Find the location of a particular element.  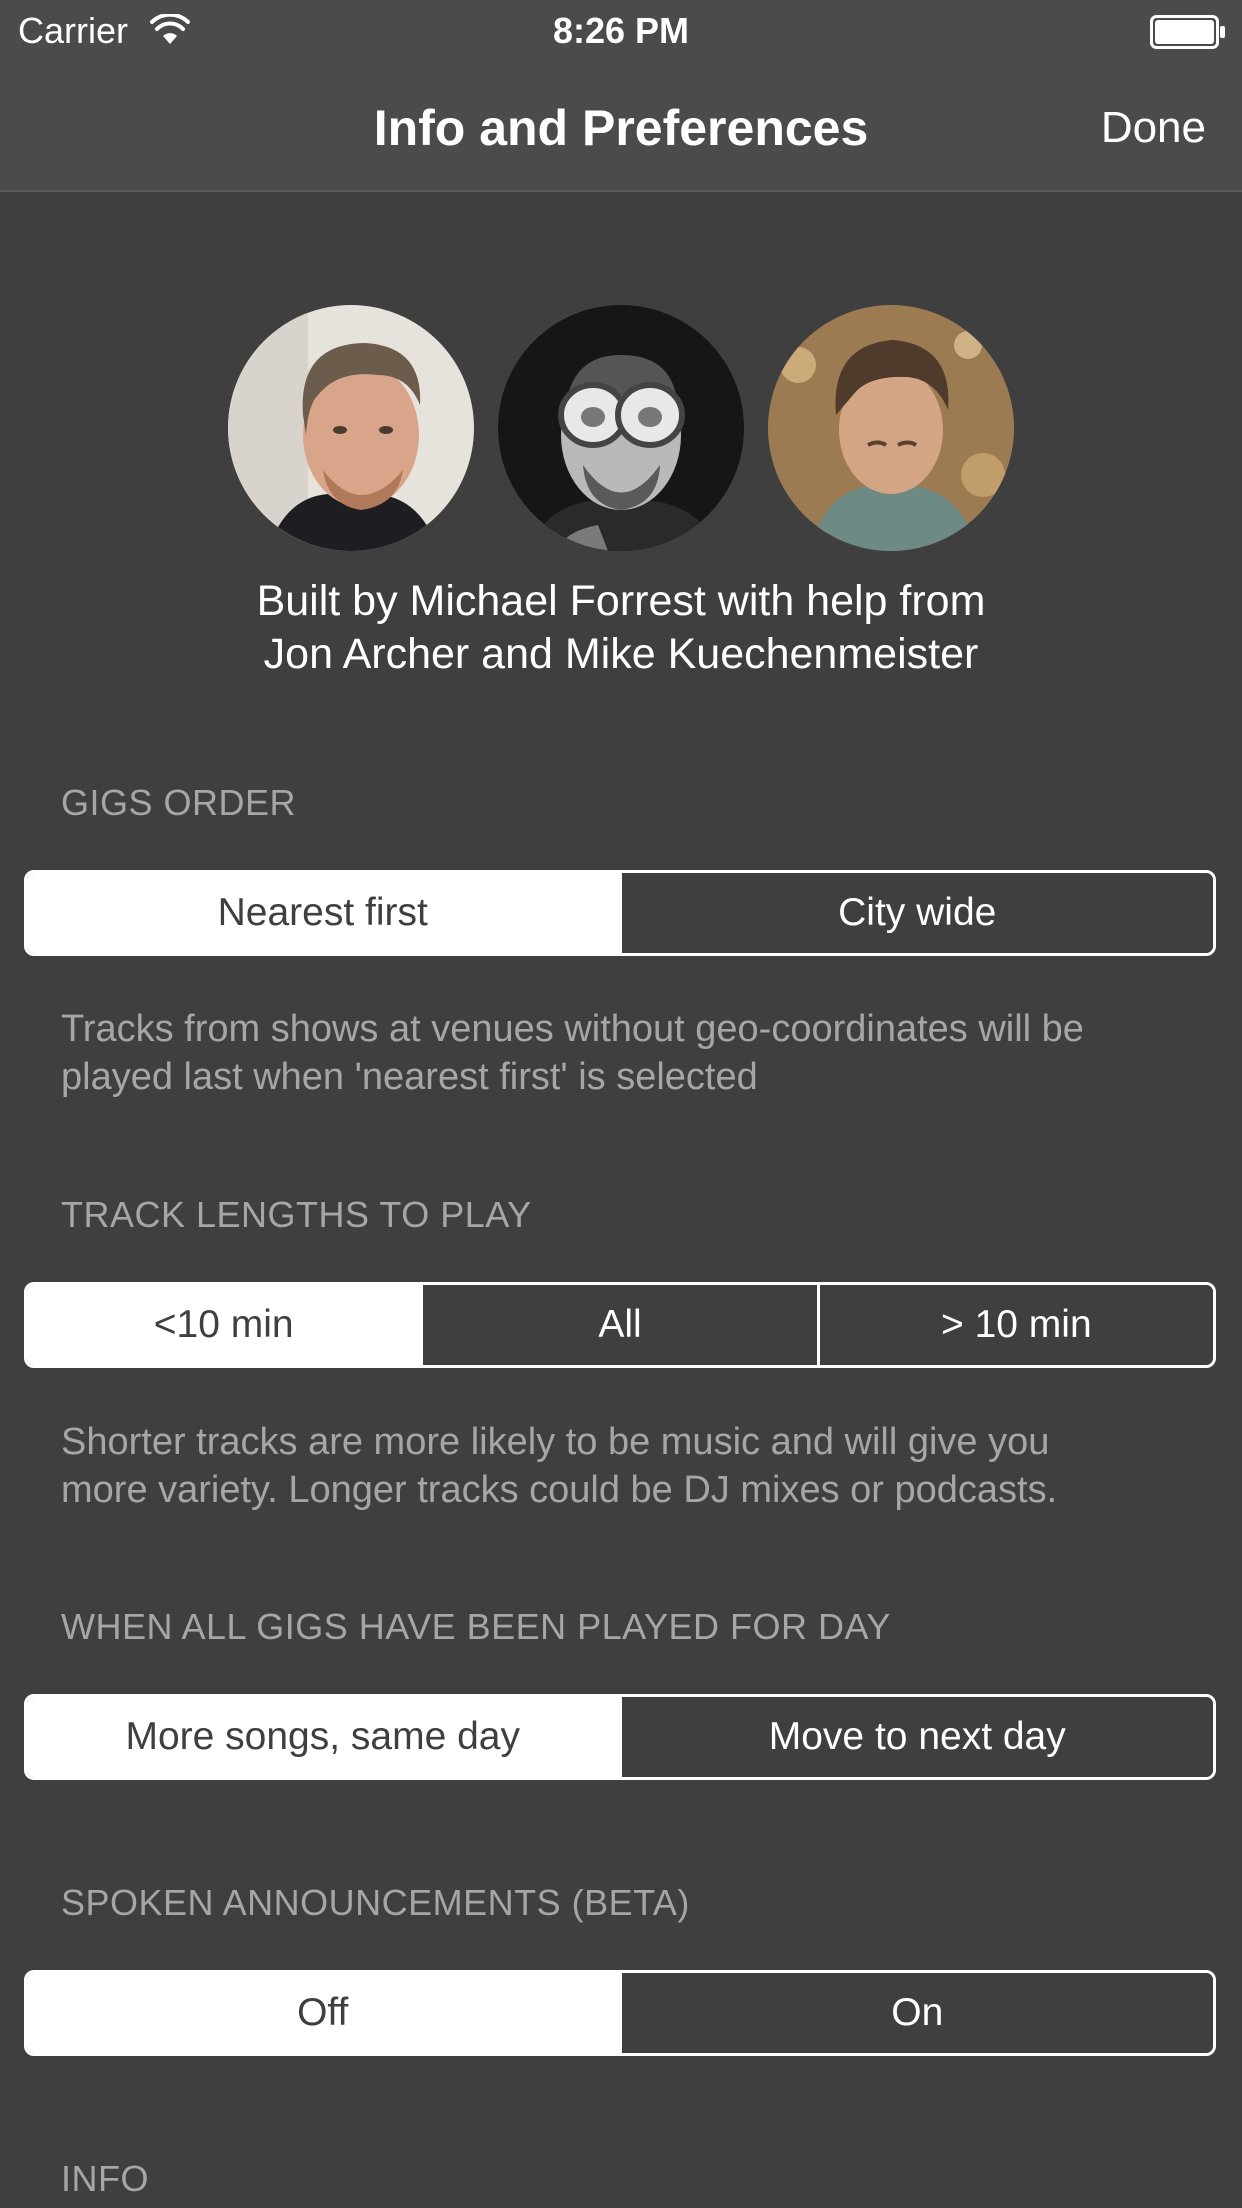

gigs-order-header: GIGS ORDER is located at coordinates (179, 802).